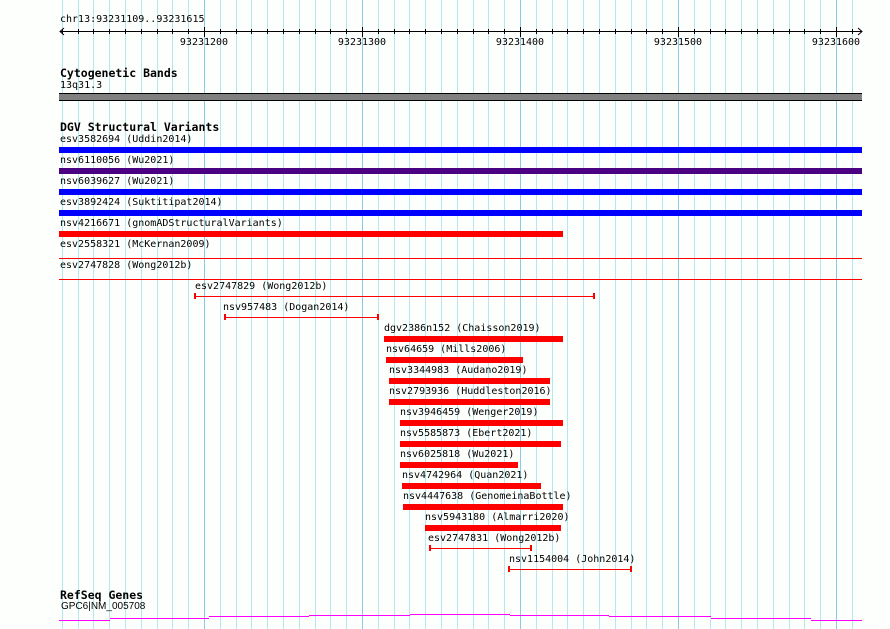 The height and width of the screenshot is (629, 890). What do you see at coordinates (171, 223) in the screenshot?
I see `variant-label: nsv4216671 (gnomADStructuralVariants)` at bounding box center [171, 223].